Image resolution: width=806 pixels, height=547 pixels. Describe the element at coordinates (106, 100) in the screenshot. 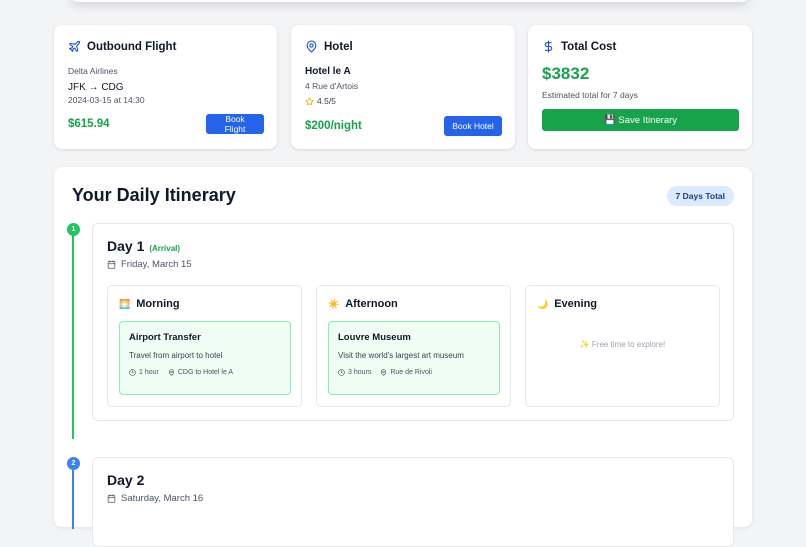

I see `flight-datetime: 2024-03-15 at 14:30` at that location.